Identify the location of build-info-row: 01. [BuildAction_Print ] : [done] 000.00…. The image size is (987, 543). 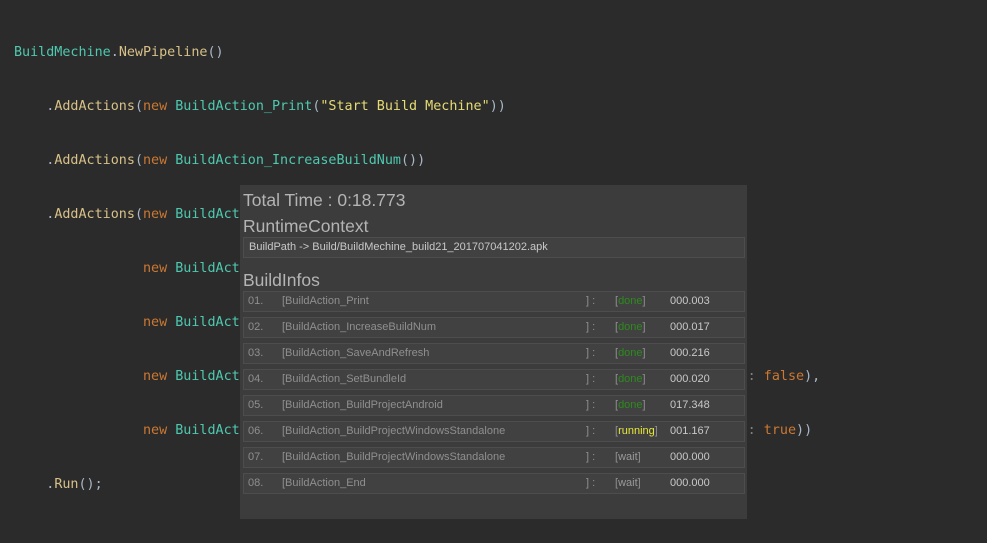
(494, 301).